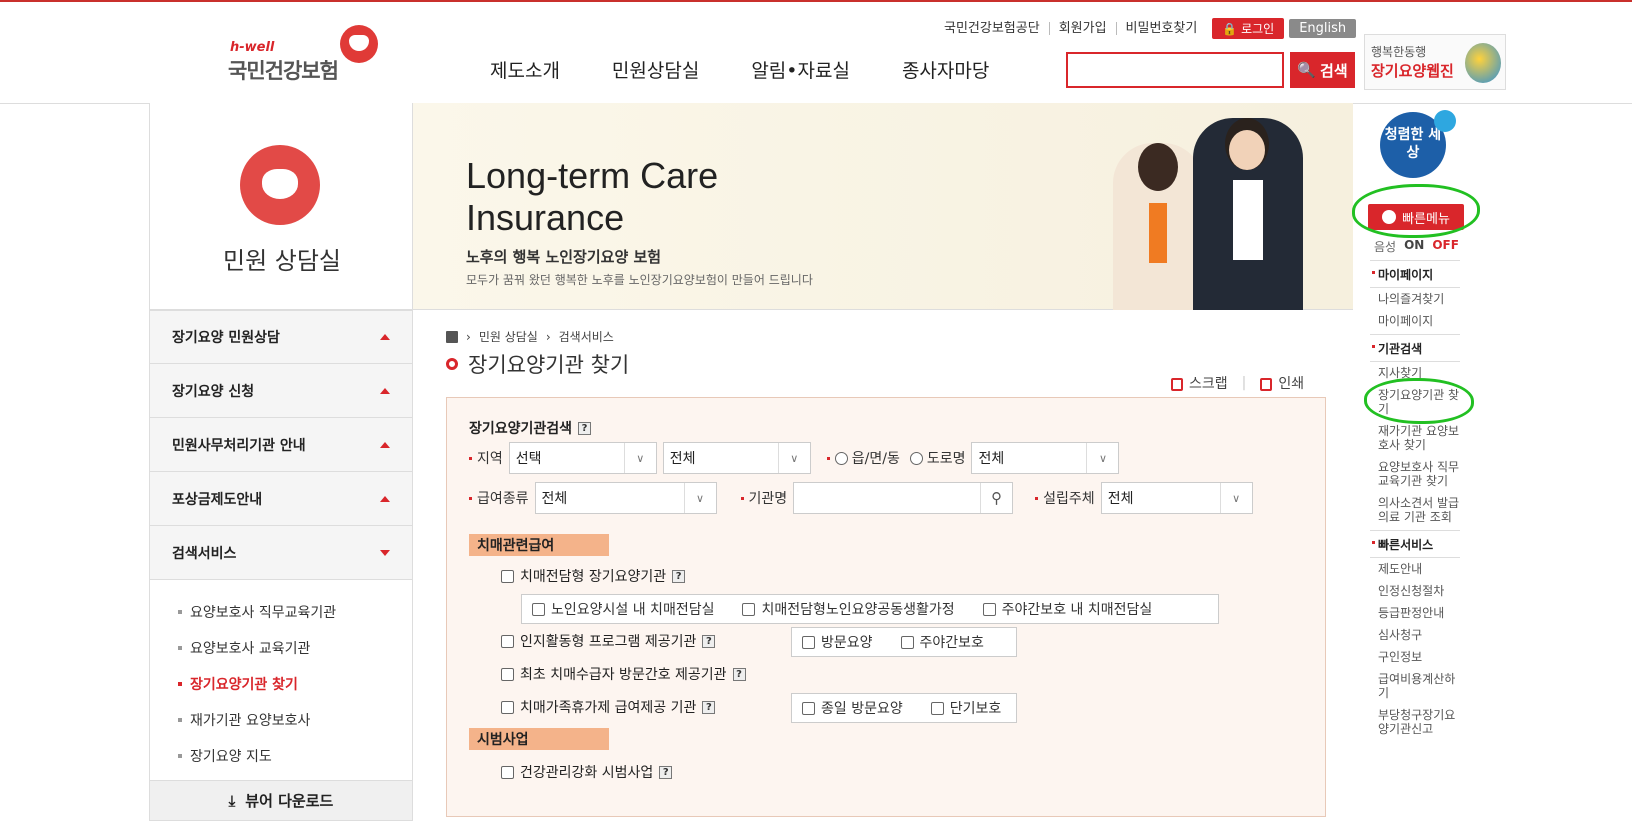 The image size is (1632, 821). What do you see at coordinates (1399, 52) in the screenshot?
I see `webzine-line1: 행복한동행` at bounding box center [1399, 52].